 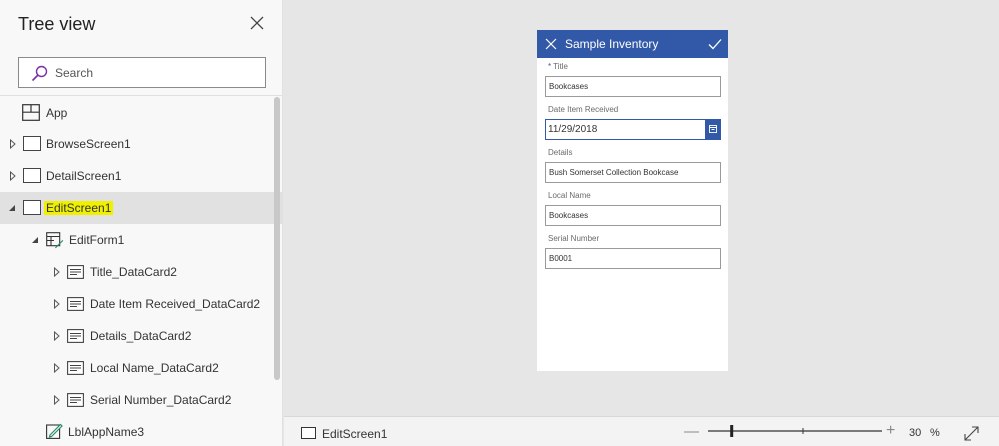 I want to click on tree-item-label: Date Item Received_DataCard2, so click(x=175, y=304).